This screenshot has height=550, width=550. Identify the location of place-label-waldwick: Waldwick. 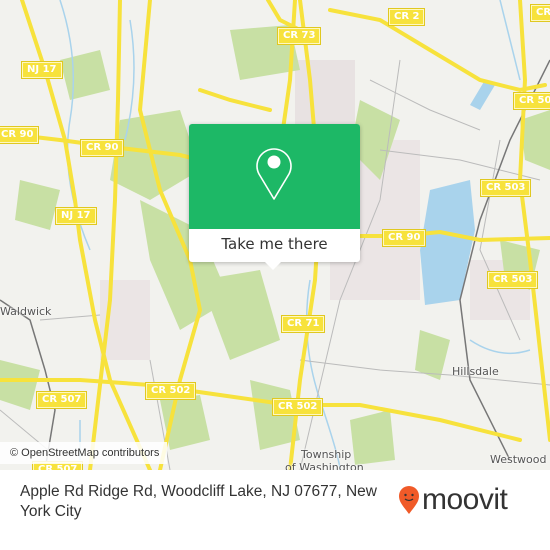
(26, 311).